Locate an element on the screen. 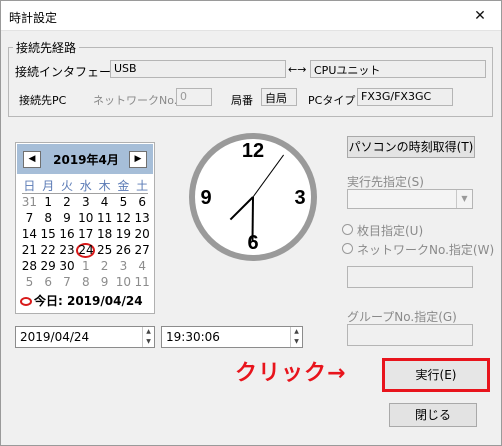  clock-numeral-9: 9 is located at coordinates (205, 198).